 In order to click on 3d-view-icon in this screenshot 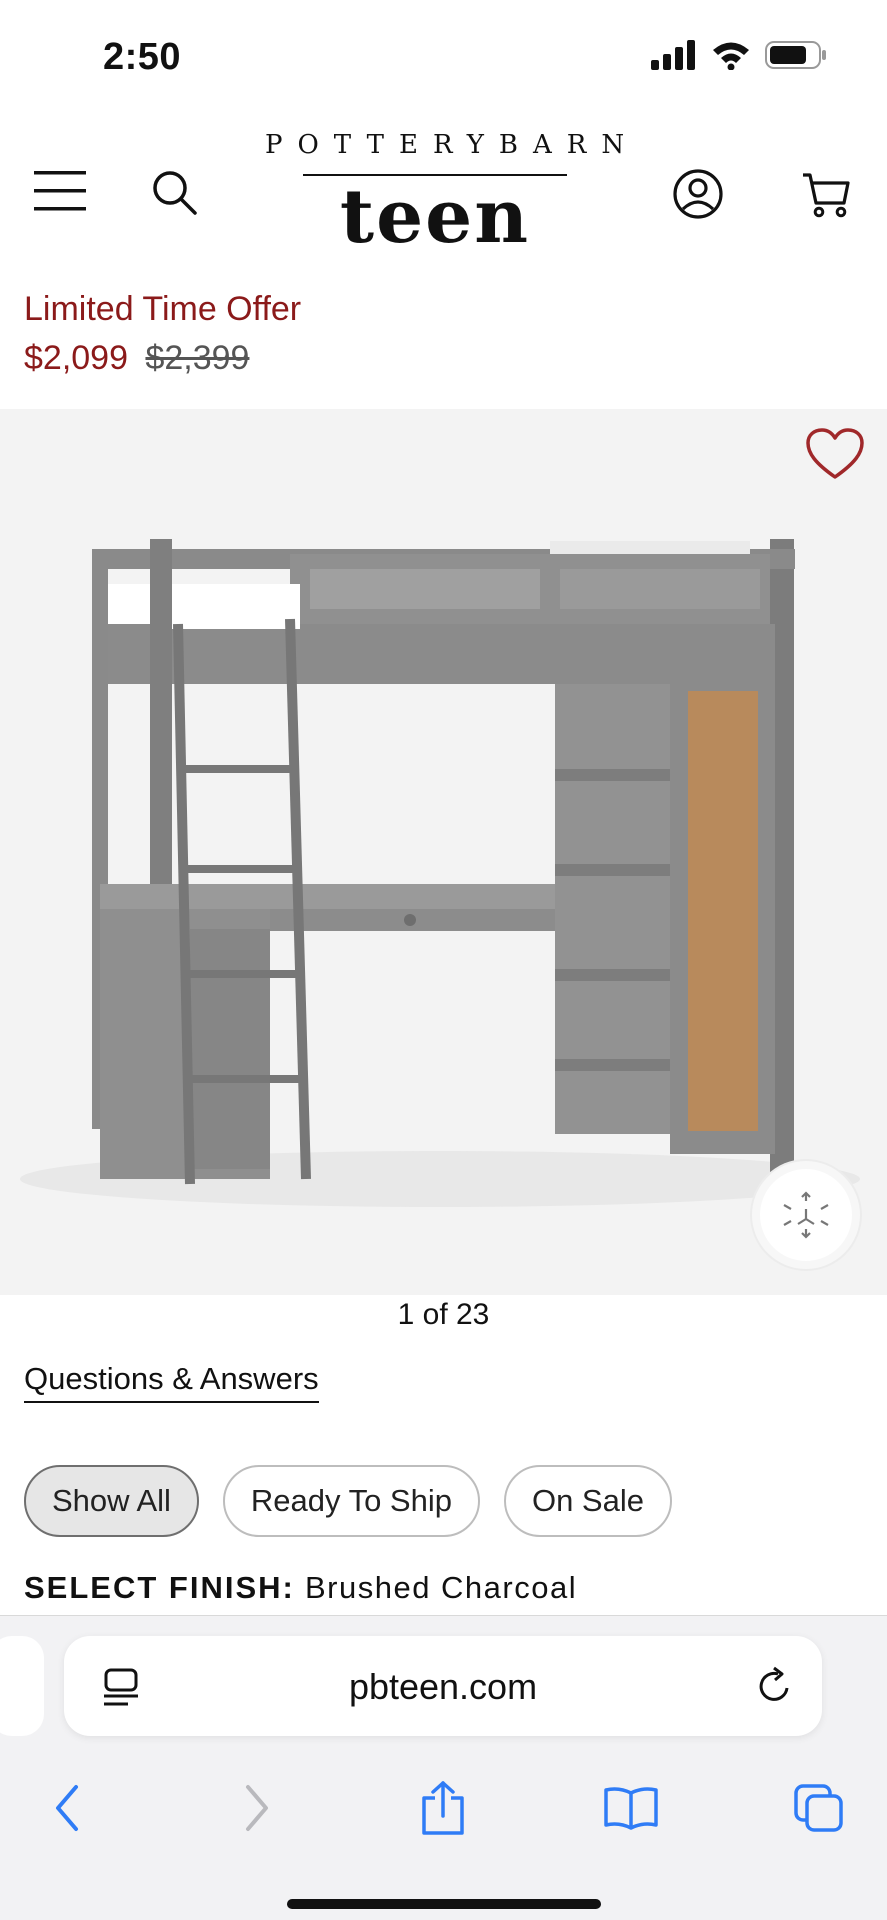, I will do `click(806, 1215)`.